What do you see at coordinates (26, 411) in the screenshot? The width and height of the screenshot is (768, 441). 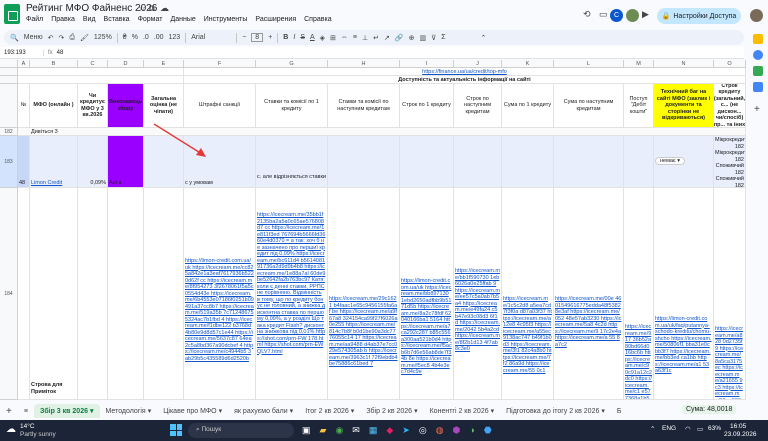 I see `all-sheets-icon: ≡` at bounding box center [26, 411].